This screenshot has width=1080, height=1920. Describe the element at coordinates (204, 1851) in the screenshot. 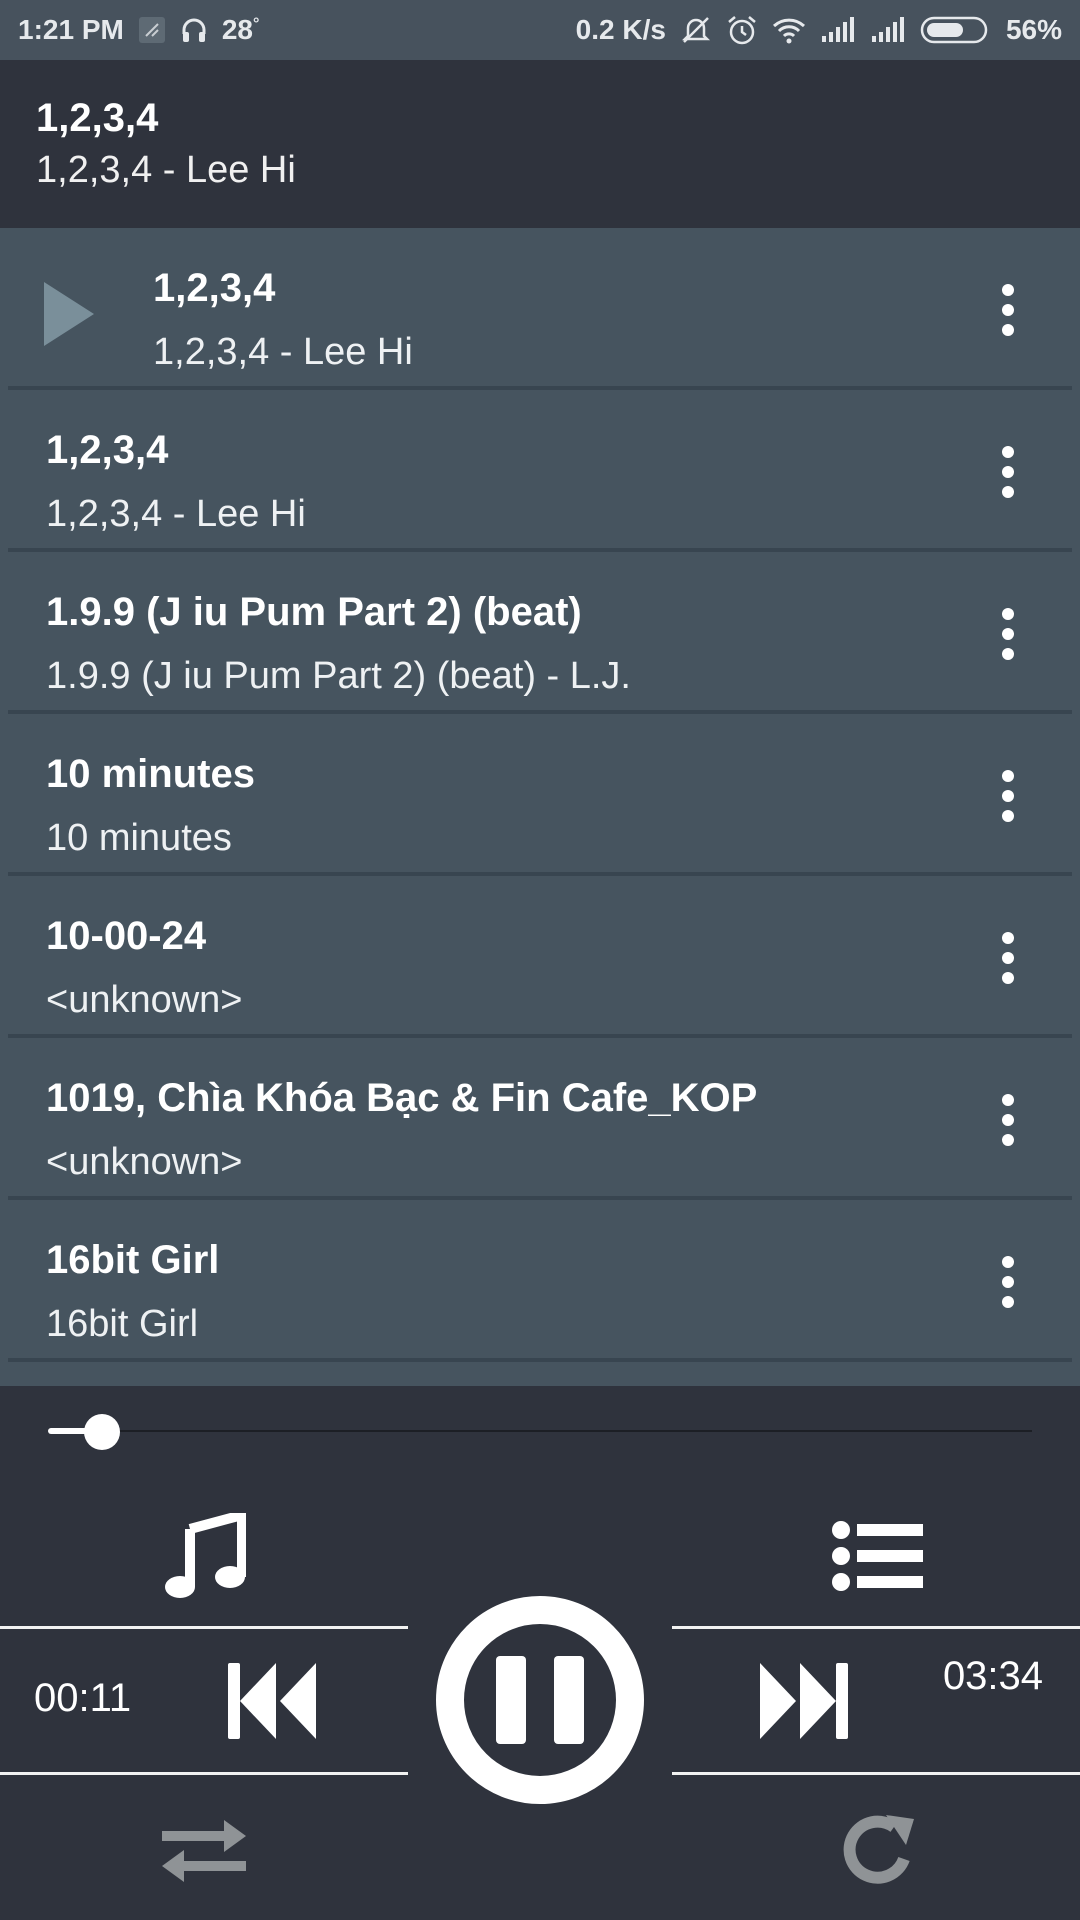

I see `shuffle-icon` at that location.